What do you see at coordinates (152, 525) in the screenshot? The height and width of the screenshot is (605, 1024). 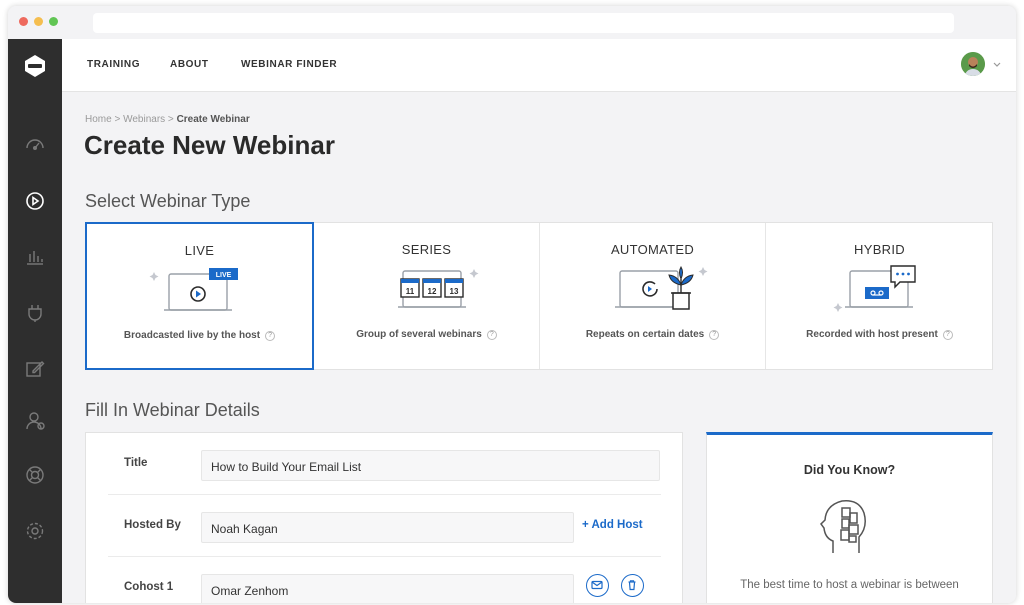 I see `hosted-by-label: Hosted By` at bounding box center [152, 525].